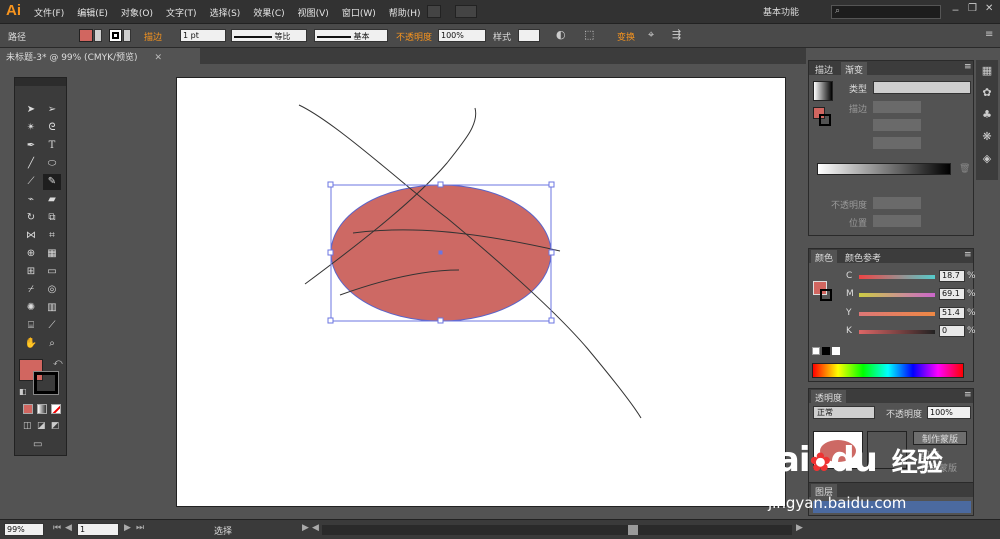 The width and height of the screenshot is (1000, 539). Describe the element at coordinates (897, 221) in the screenshot. I see `gradient-position-field` at that location.